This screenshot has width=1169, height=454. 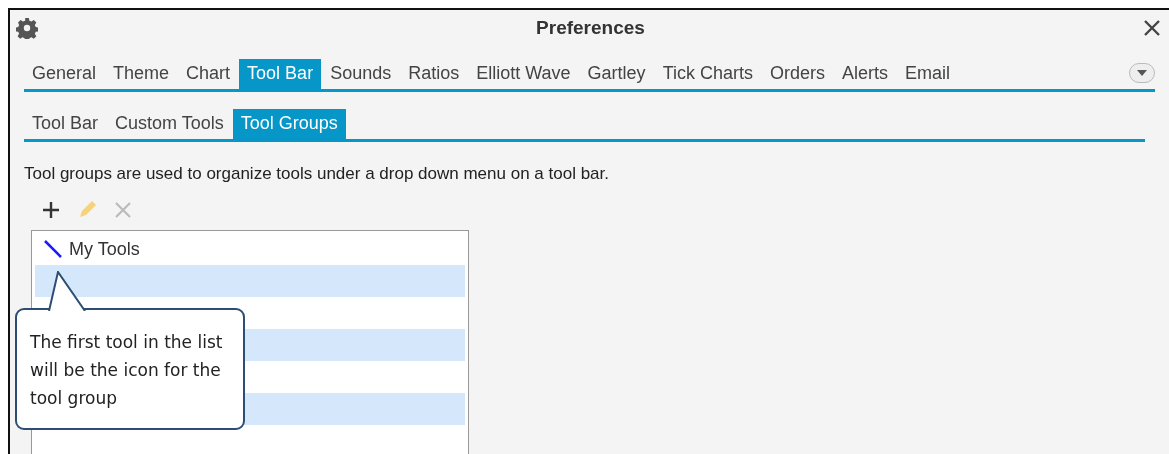 I want to click on list-item: My Tools, so click(x=250, y=249).